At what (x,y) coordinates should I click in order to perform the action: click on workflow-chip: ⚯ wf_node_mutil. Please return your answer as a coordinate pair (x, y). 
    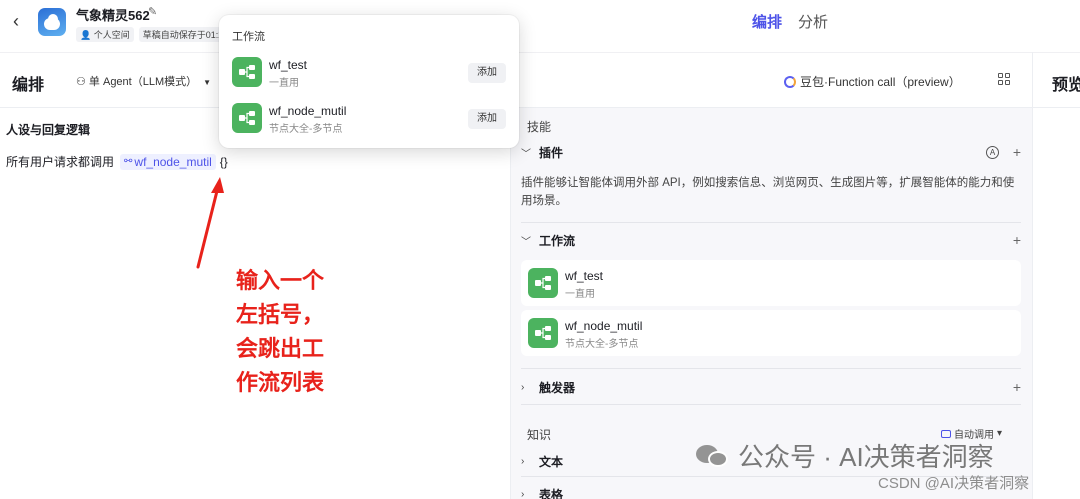
    Looking at the image, I should click on (168, 161).